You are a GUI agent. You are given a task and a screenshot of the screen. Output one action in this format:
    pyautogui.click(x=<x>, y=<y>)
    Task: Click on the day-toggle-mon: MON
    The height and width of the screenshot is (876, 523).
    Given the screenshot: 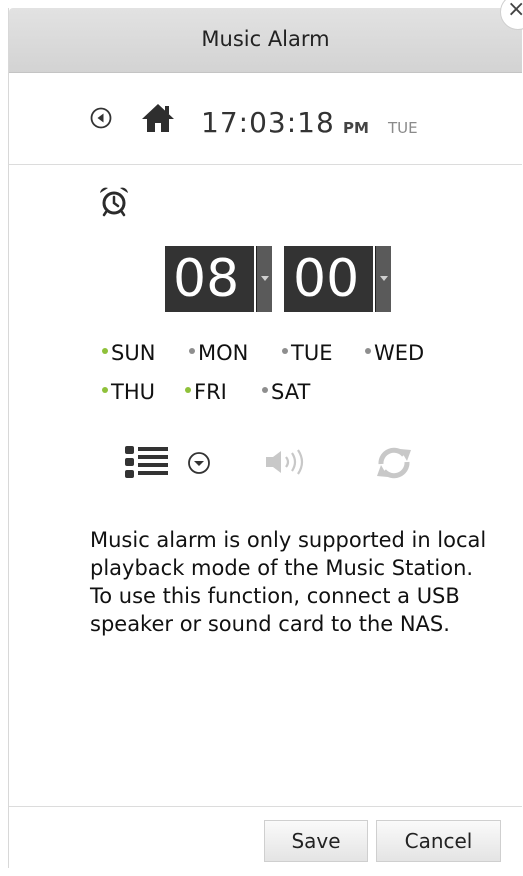 What is the action you would take?
    pyautogui.click(x=218, y=353)
    